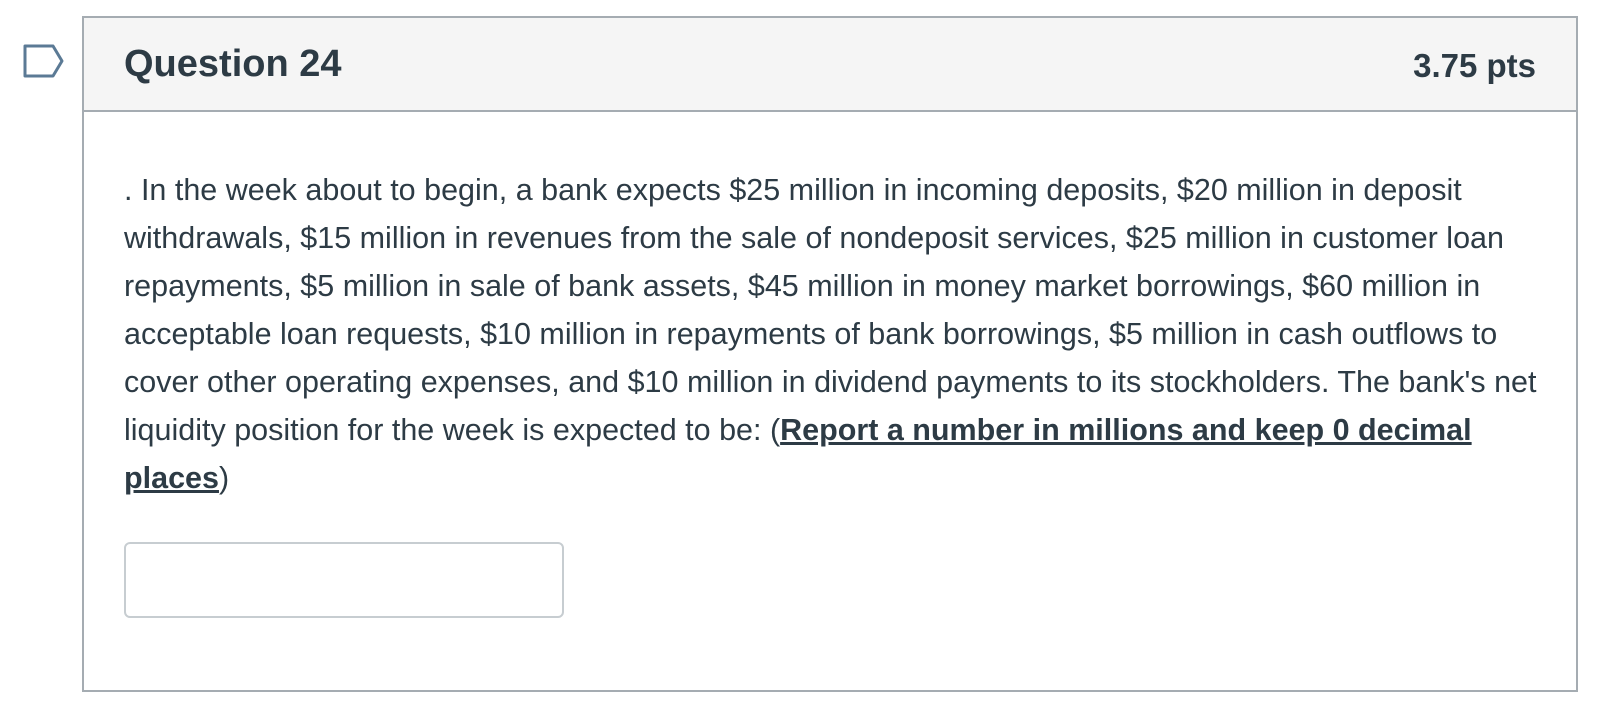 The width and height of the screenshot is (1602, 714). What do you see at coordinates (233, 64) in the screenshot?
I see `question-title: Question 24` at bounding box center [233, 64].